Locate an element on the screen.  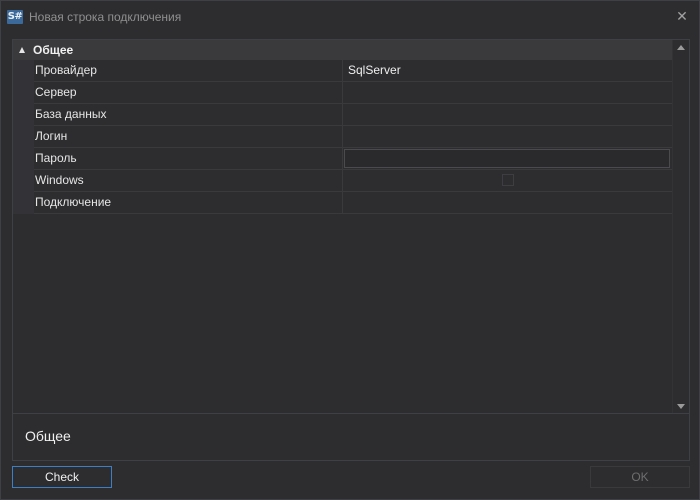
scroll-up-icon is located at coordinates (681, 47).